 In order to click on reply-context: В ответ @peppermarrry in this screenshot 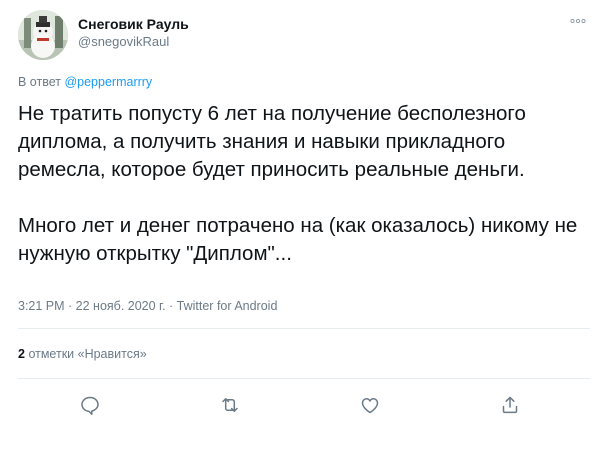, I will do `click(85, 82)`.